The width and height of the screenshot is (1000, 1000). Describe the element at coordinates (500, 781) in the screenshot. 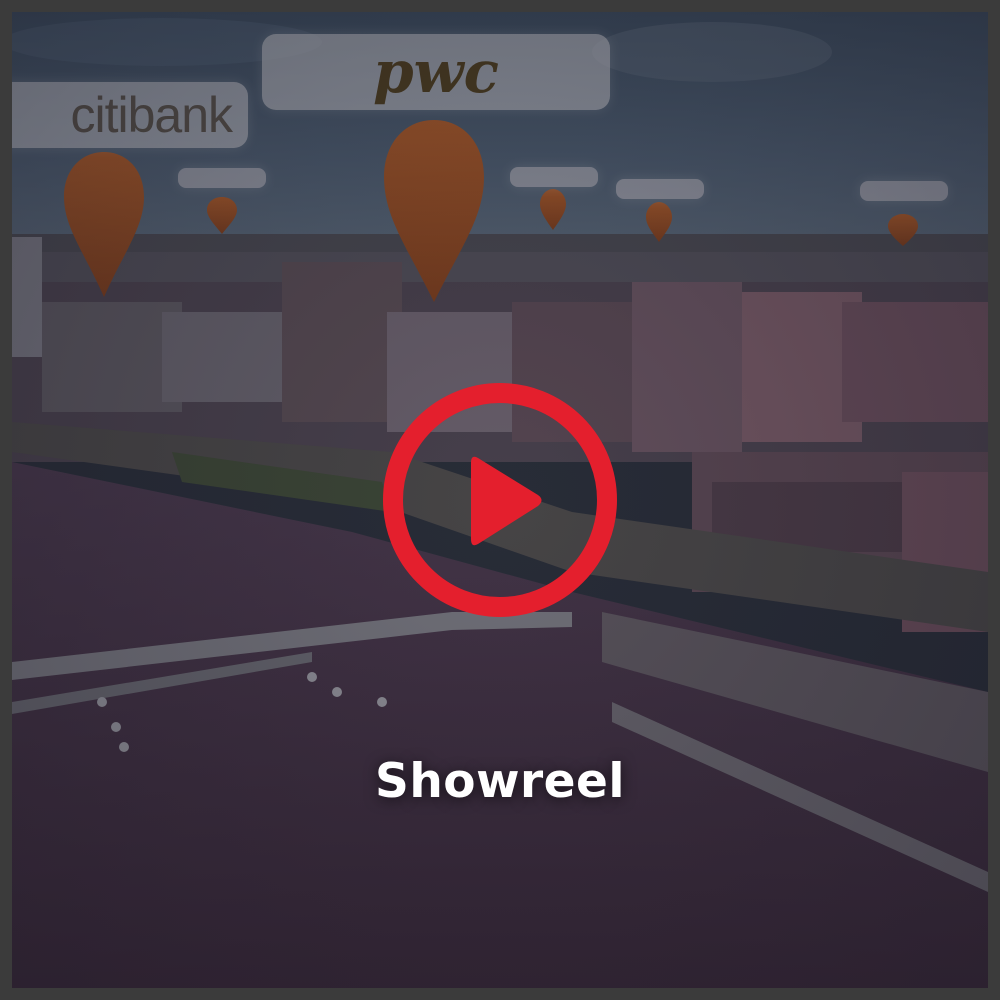

I see `showreel-caption: Showreel` at that location.